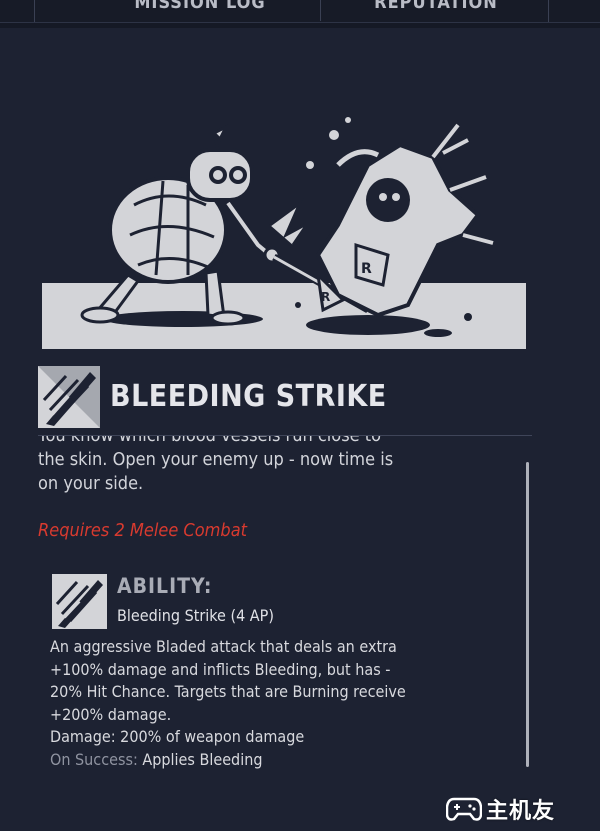  I want to click on watermark-text: 主机友, so click(521, 811).